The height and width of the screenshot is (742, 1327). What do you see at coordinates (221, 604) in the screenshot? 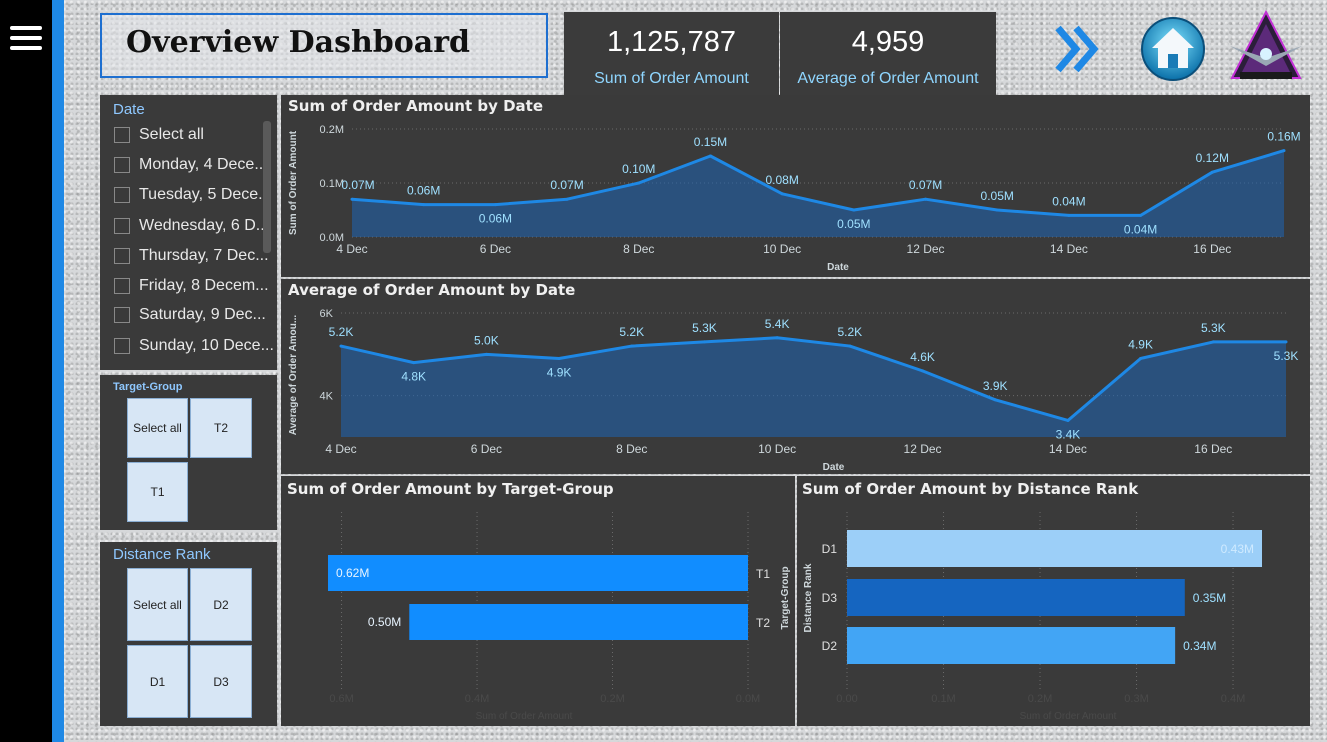
I see `distance-rank-tile-d2: D2` at bounding box center [221, 604].